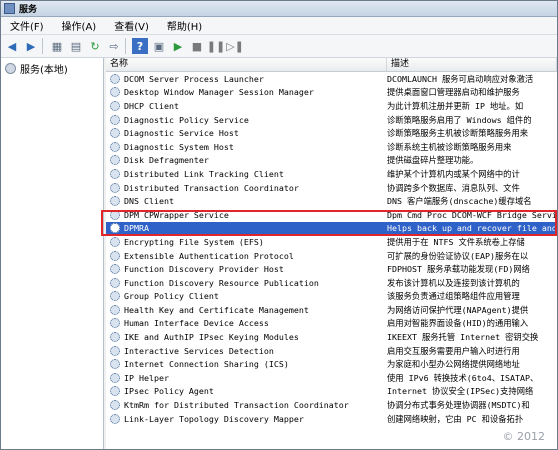  I want to click on start-icon: ▶, so click(178, 46).